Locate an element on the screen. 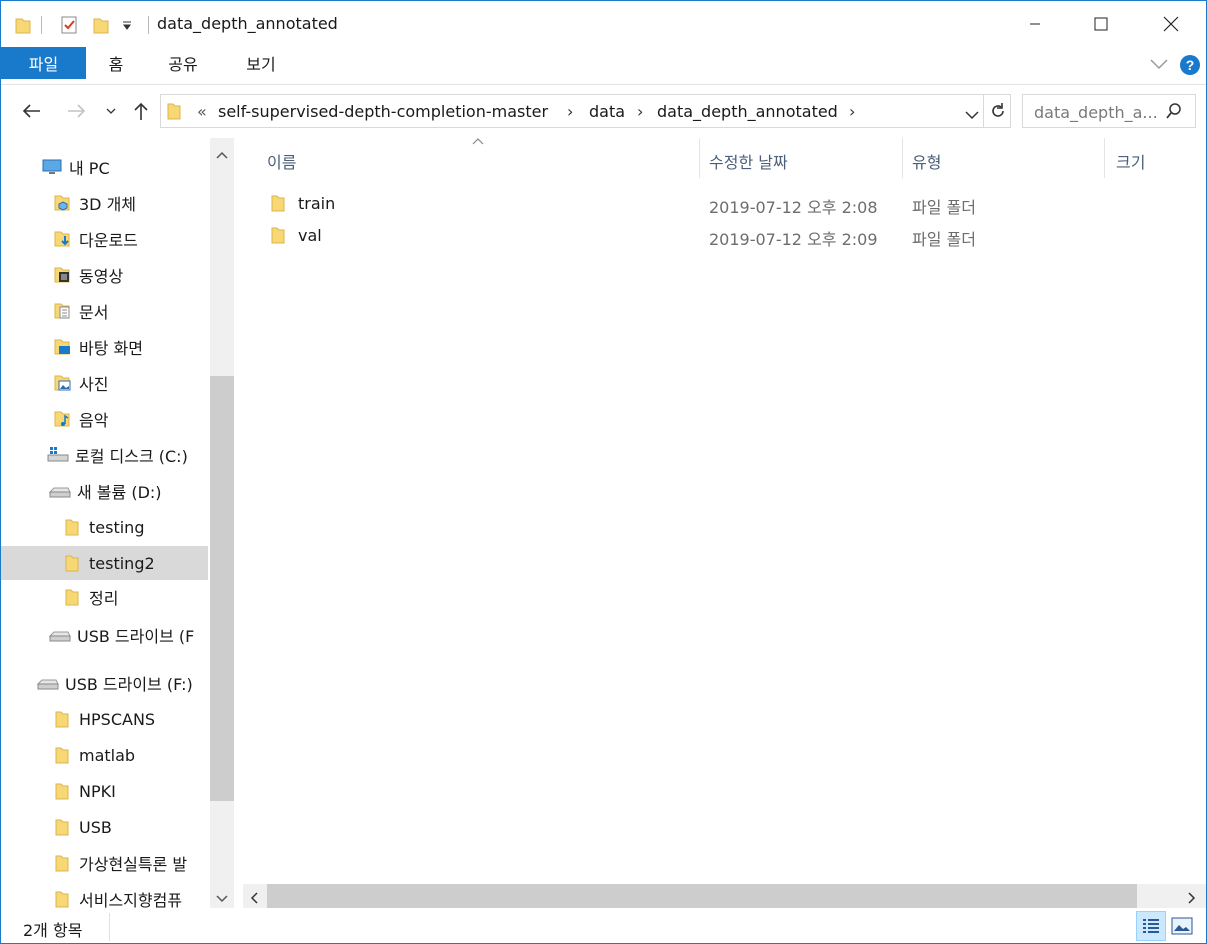 The width and height of the screenshot is (1207, 944). properties-icon is located at coordinates (69, 25).